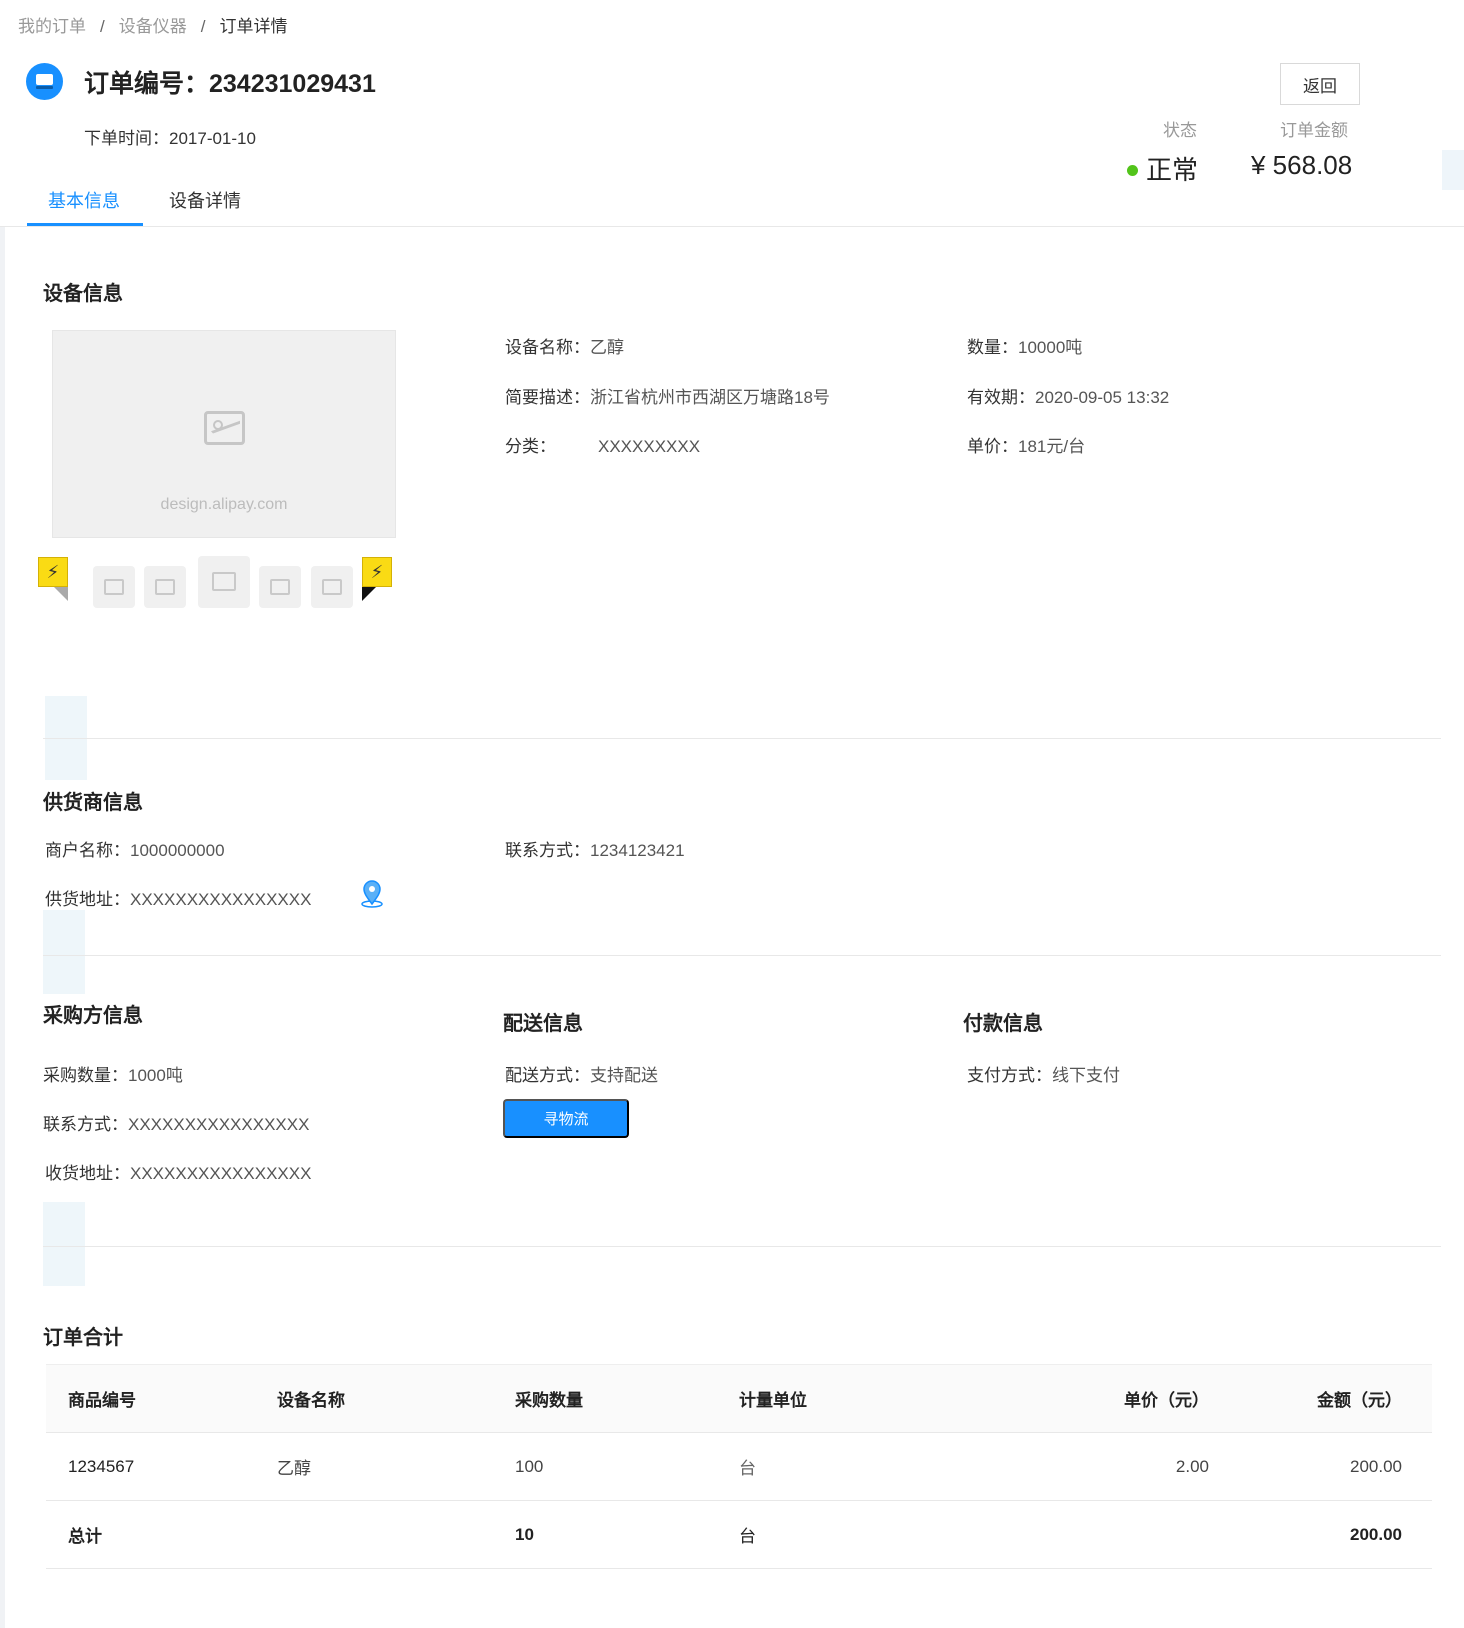 This screenshot has width=1464, height=1628. I want to click on device-main-image: design.alipay.com, so click(224, 434).